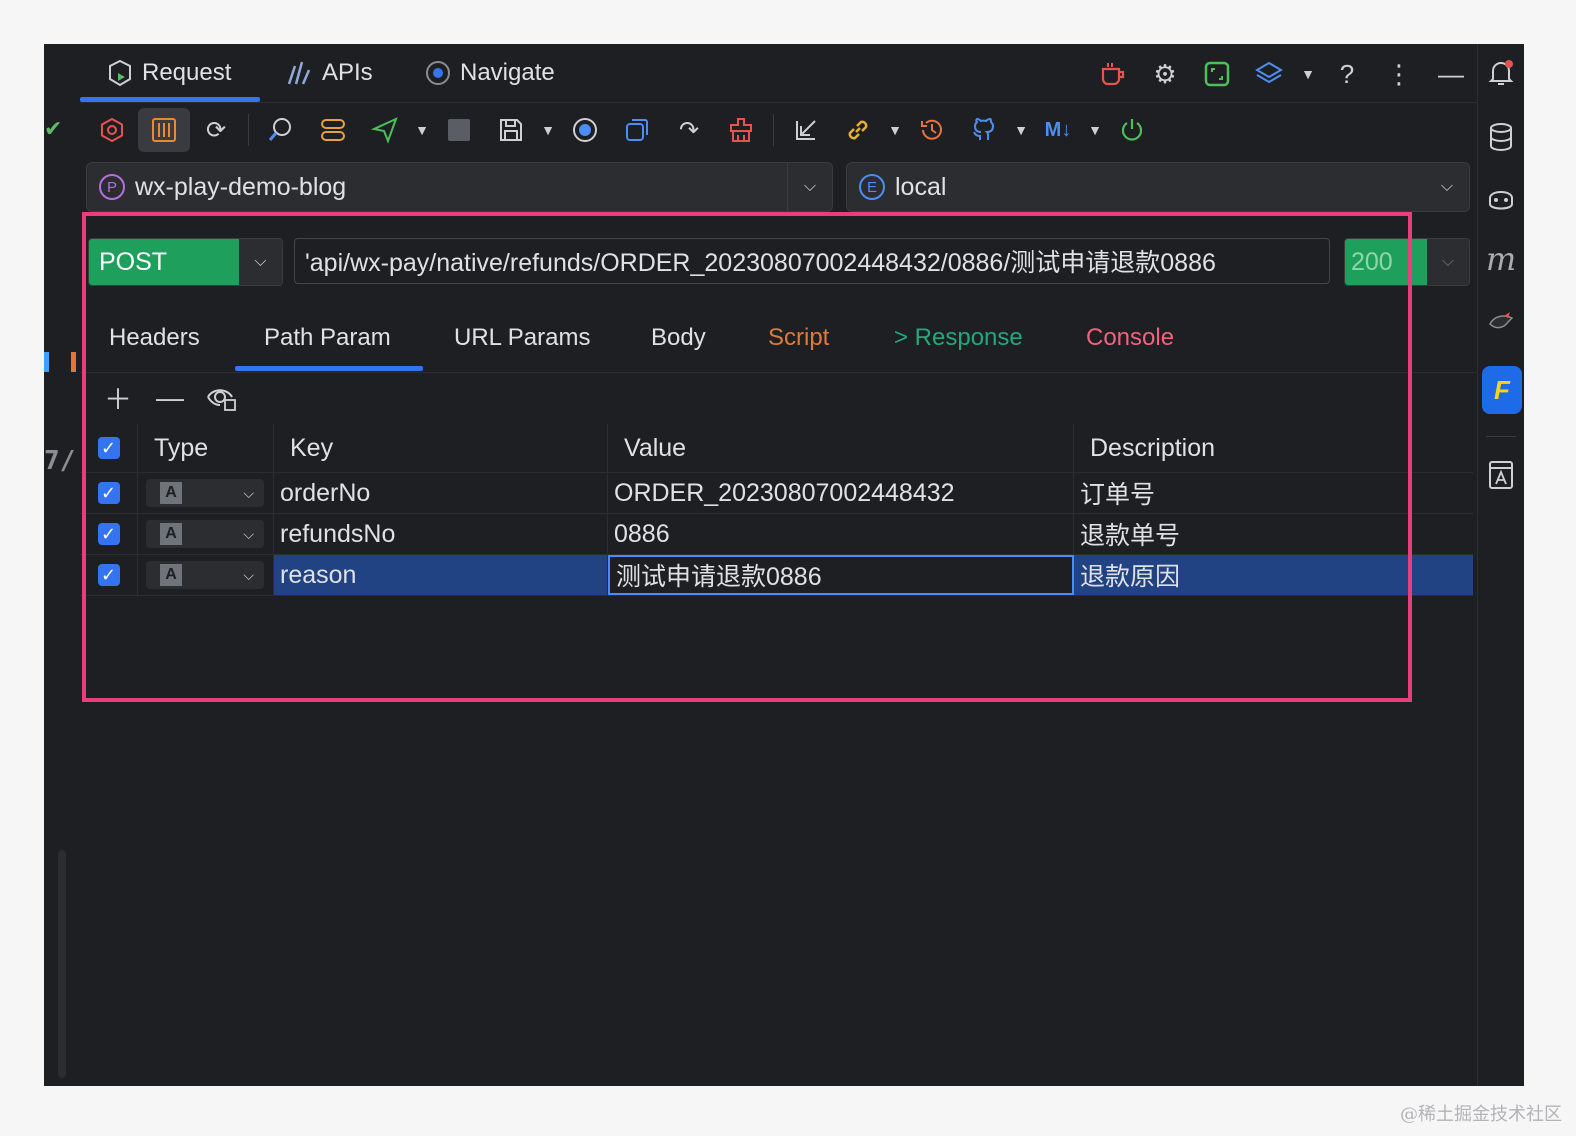  I want to click on top-tabs: Request APIs Navigate ⚙ ▼ ? ⋮ —, so click(778, 73).